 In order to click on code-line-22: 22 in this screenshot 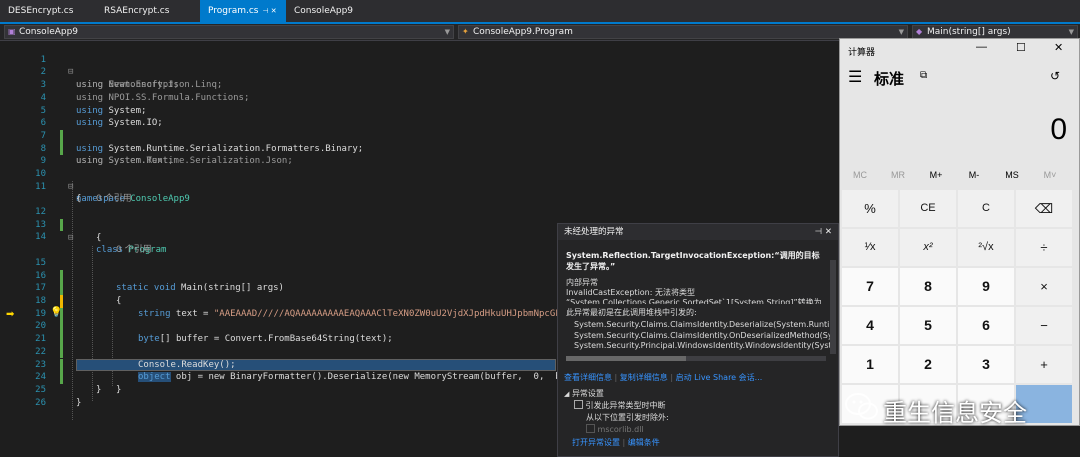, I will do `click(41, 352)`.